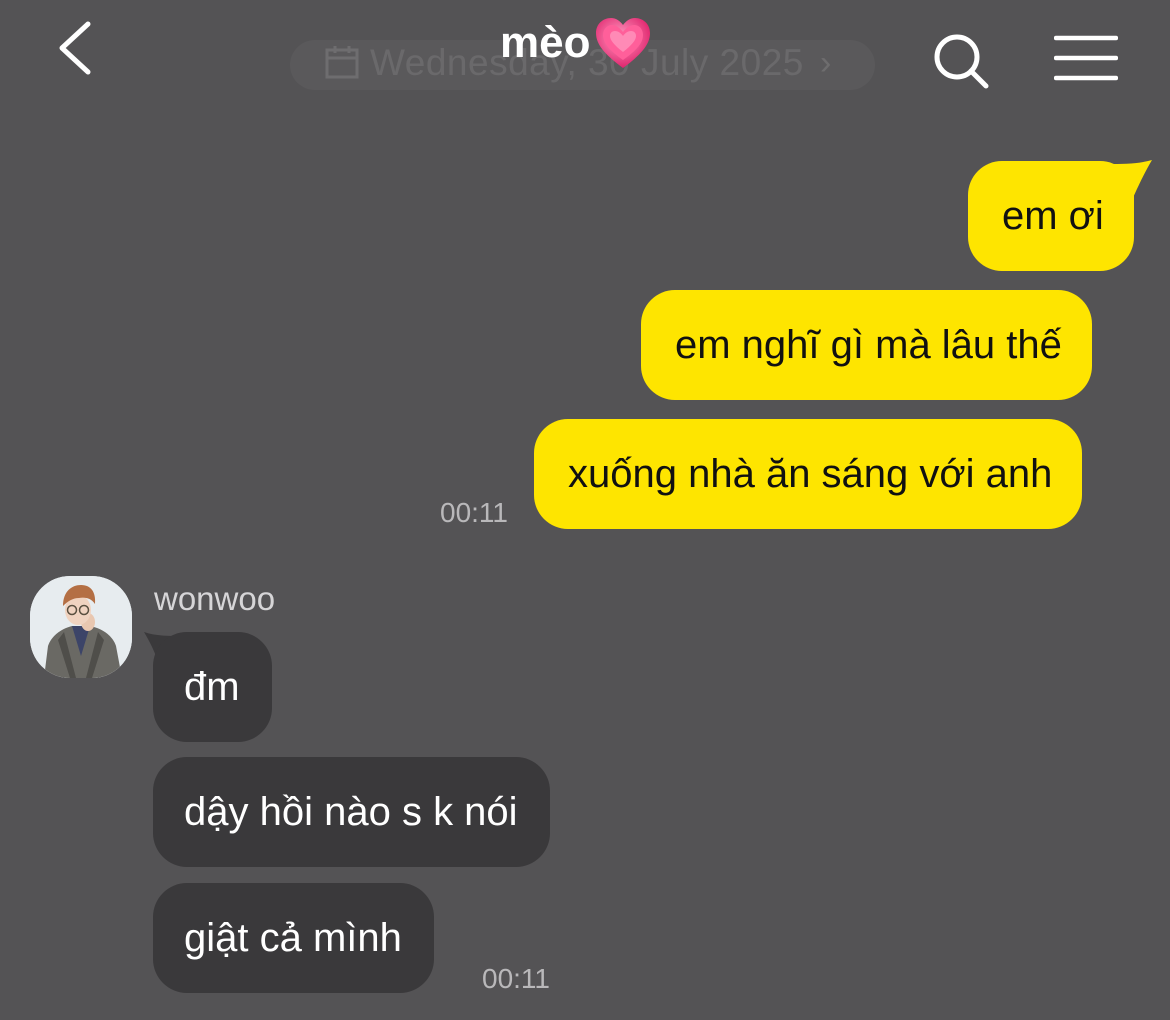 The width and height of the screenshot is (1170, 1020). I want to click on incoming-message: giật cả mình, so click(293, 938).